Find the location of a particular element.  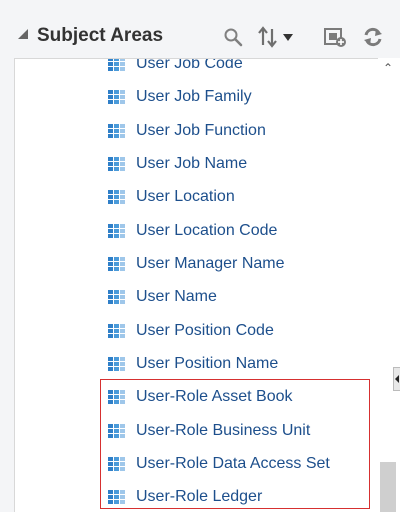

list-item: User Manager Name is located at coordinates (195, 265).